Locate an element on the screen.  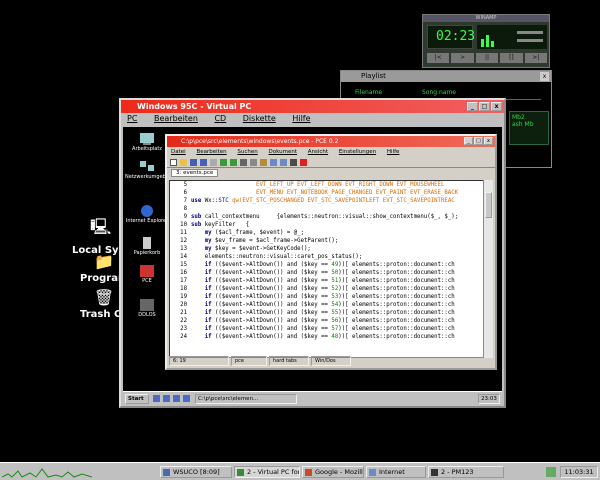
guest-icon-label: DDLOS is located at coordinates (147, 315).